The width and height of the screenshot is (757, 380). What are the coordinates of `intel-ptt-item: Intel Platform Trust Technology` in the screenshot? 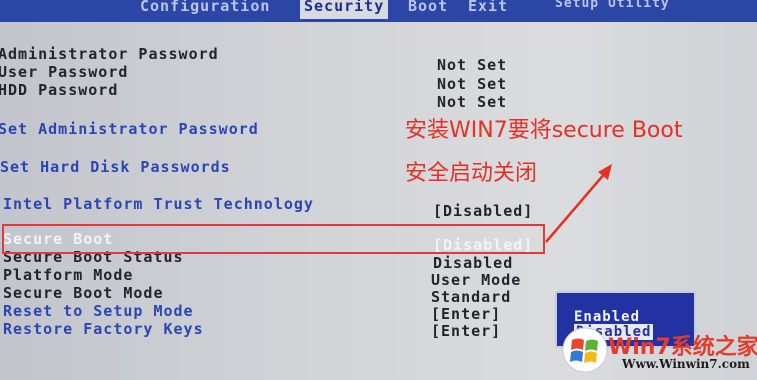 It's located at (158, 204).